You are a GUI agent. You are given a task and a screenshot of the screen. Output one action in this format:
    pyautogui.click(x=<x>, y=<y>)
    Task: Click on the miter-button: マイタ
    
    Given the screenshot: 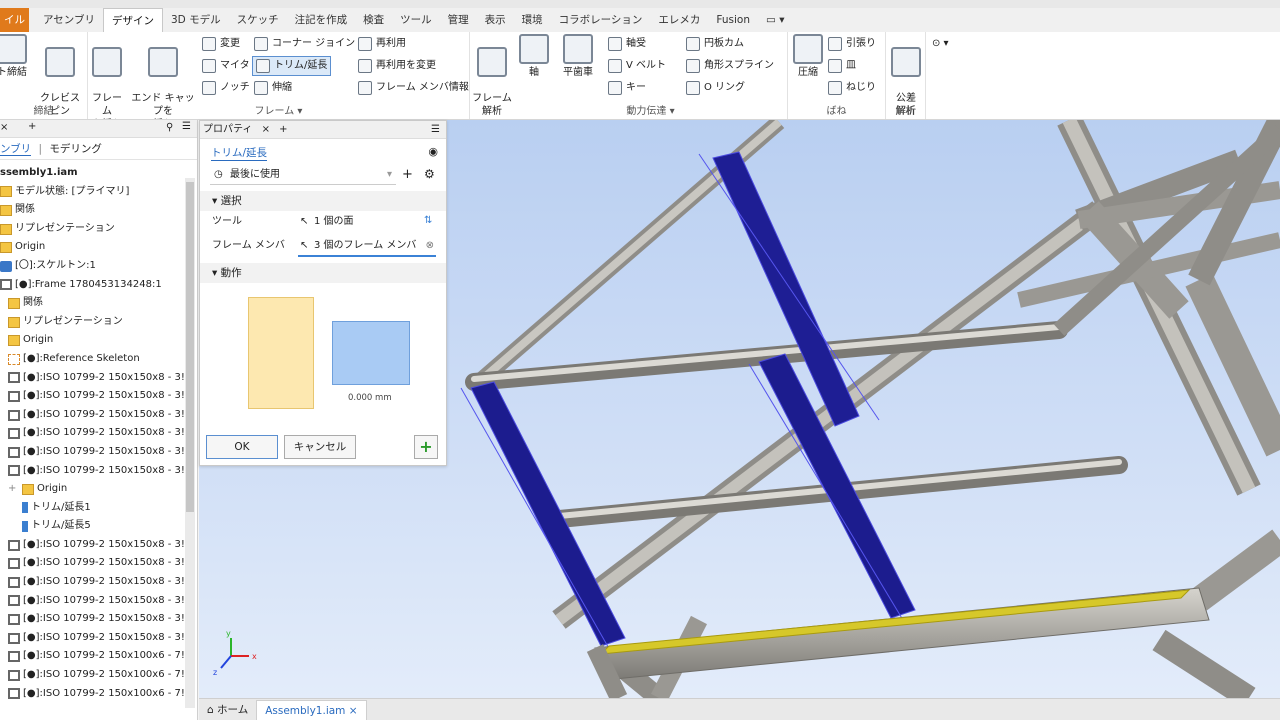 What is the action you would take?
    pyautogui.click(x=226, y=66)
    